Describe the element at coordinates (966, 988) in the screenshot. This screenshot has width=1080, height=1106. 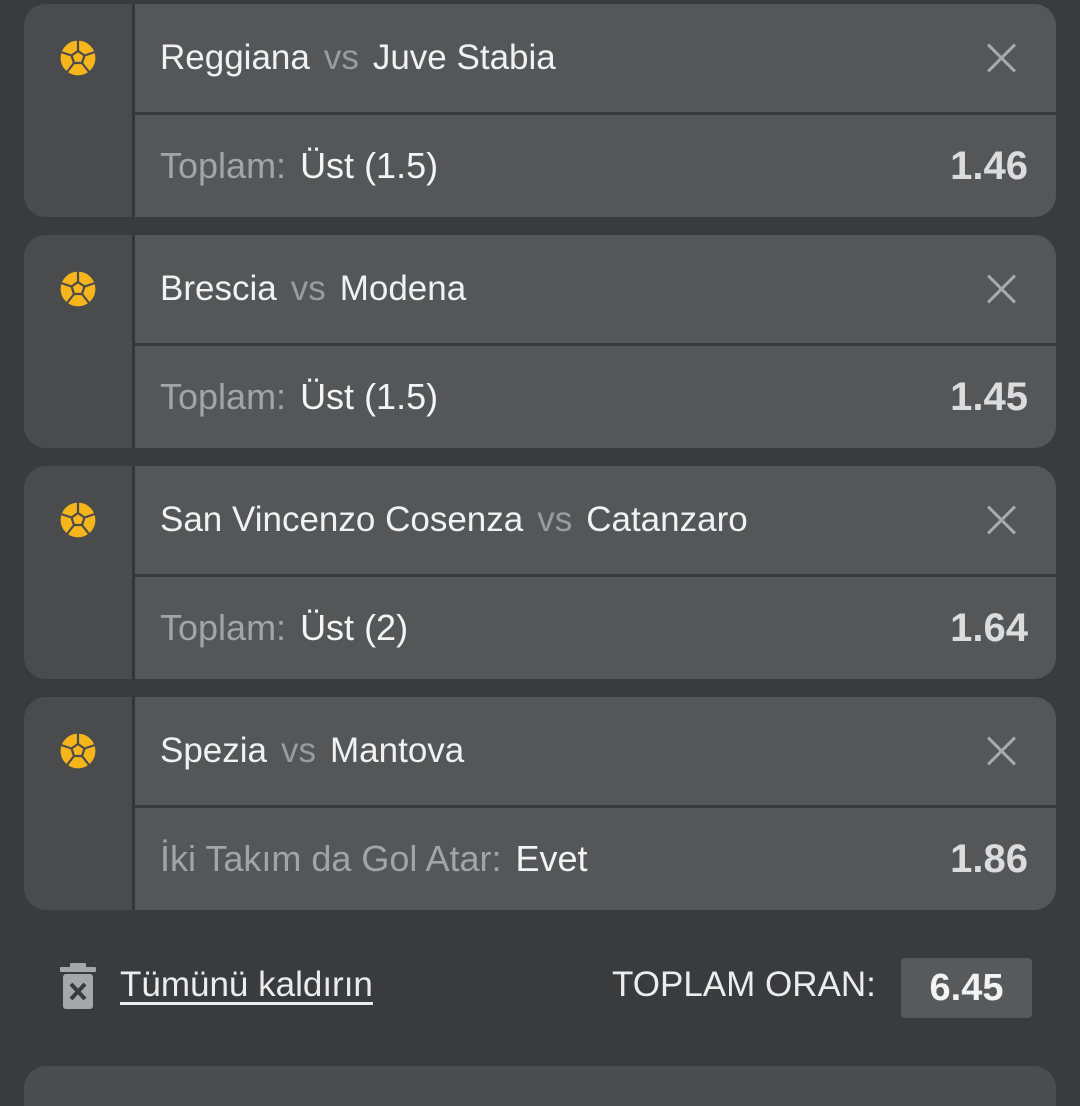
I see `total-odds-value: 6.45` at that location.